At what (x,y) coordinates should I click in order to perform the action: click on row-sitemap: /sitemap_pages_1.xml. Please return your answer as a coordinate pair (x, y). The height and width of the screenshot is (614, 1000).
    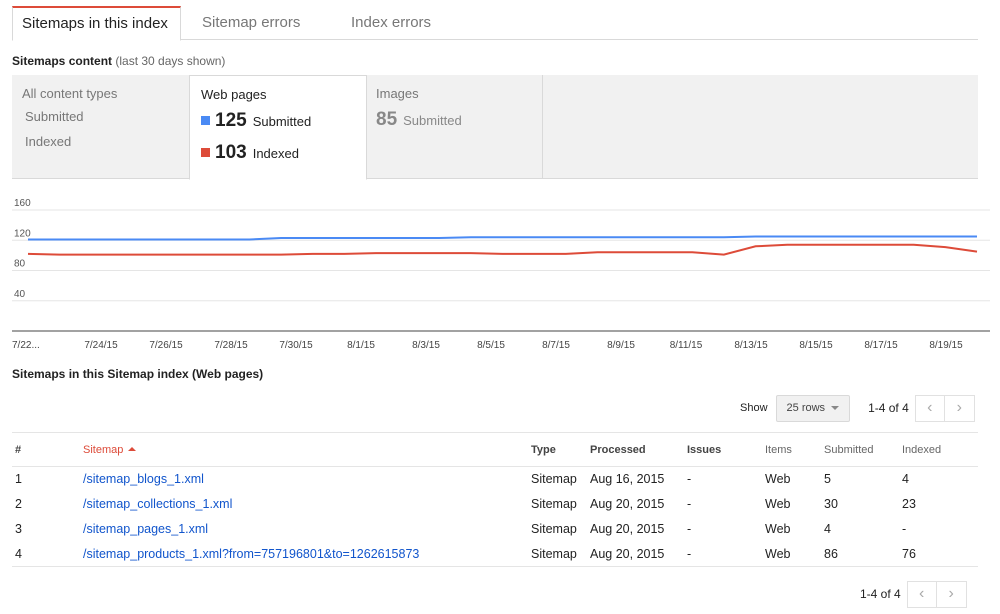
    Looking at the image, I should click on (307, 529).